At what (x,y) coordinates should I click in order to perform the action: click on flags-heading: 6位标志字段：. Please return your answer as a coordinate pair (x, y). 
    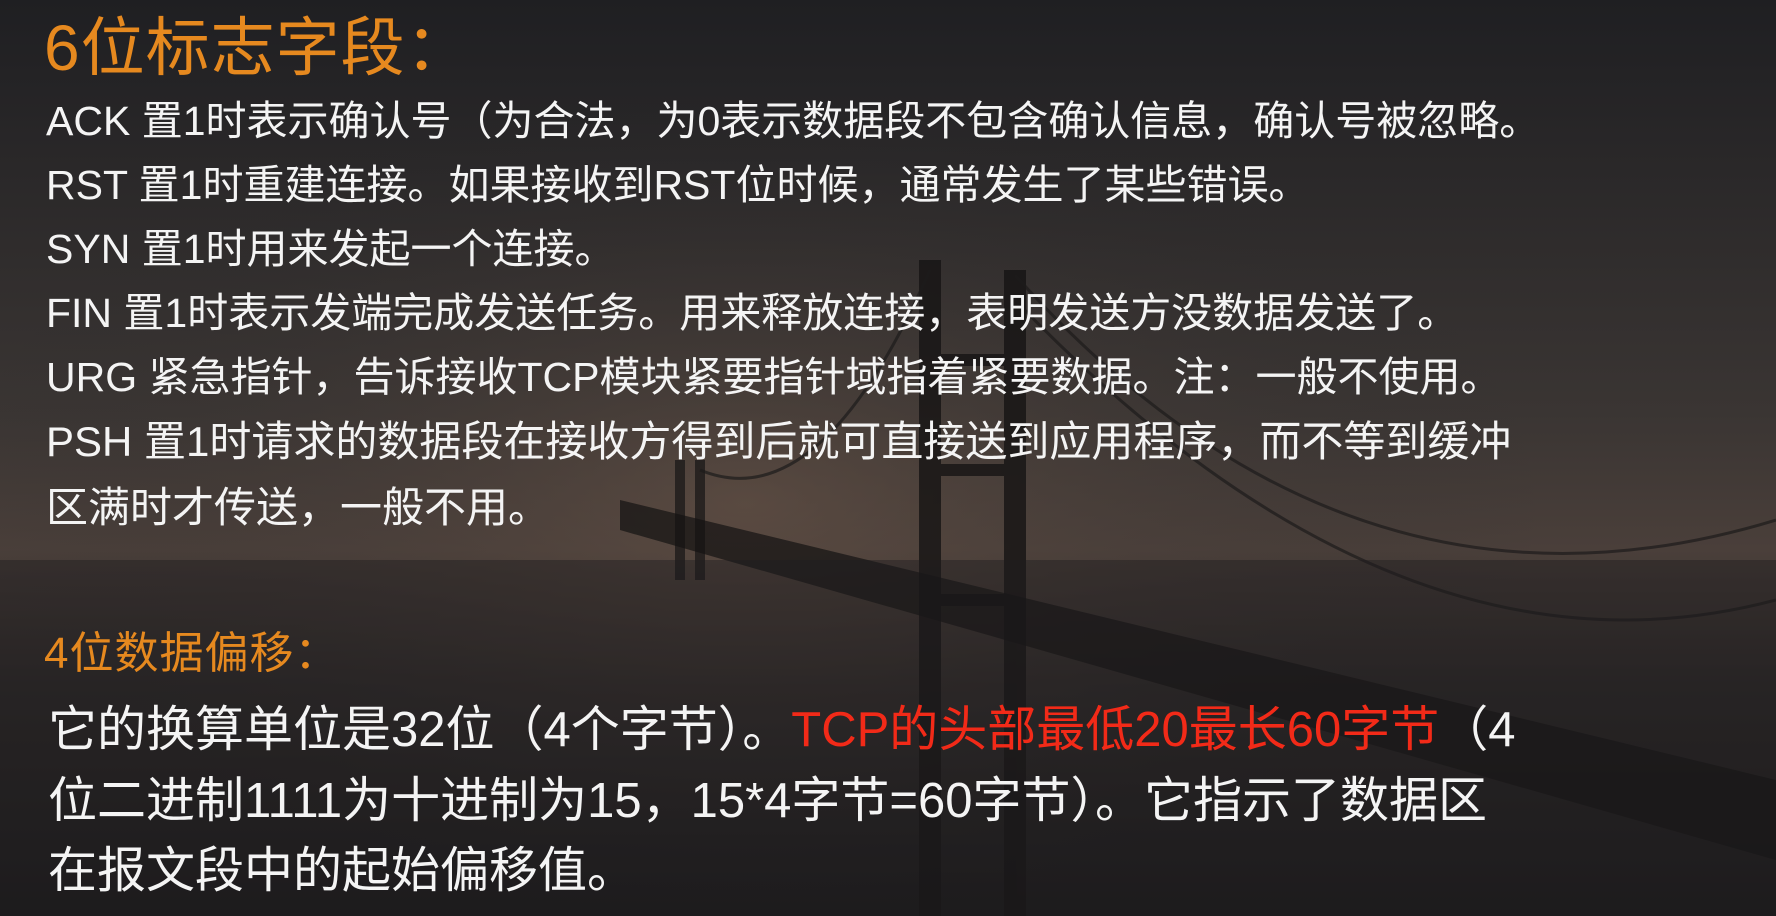
    Looking at the image, I should click on (257, 48).